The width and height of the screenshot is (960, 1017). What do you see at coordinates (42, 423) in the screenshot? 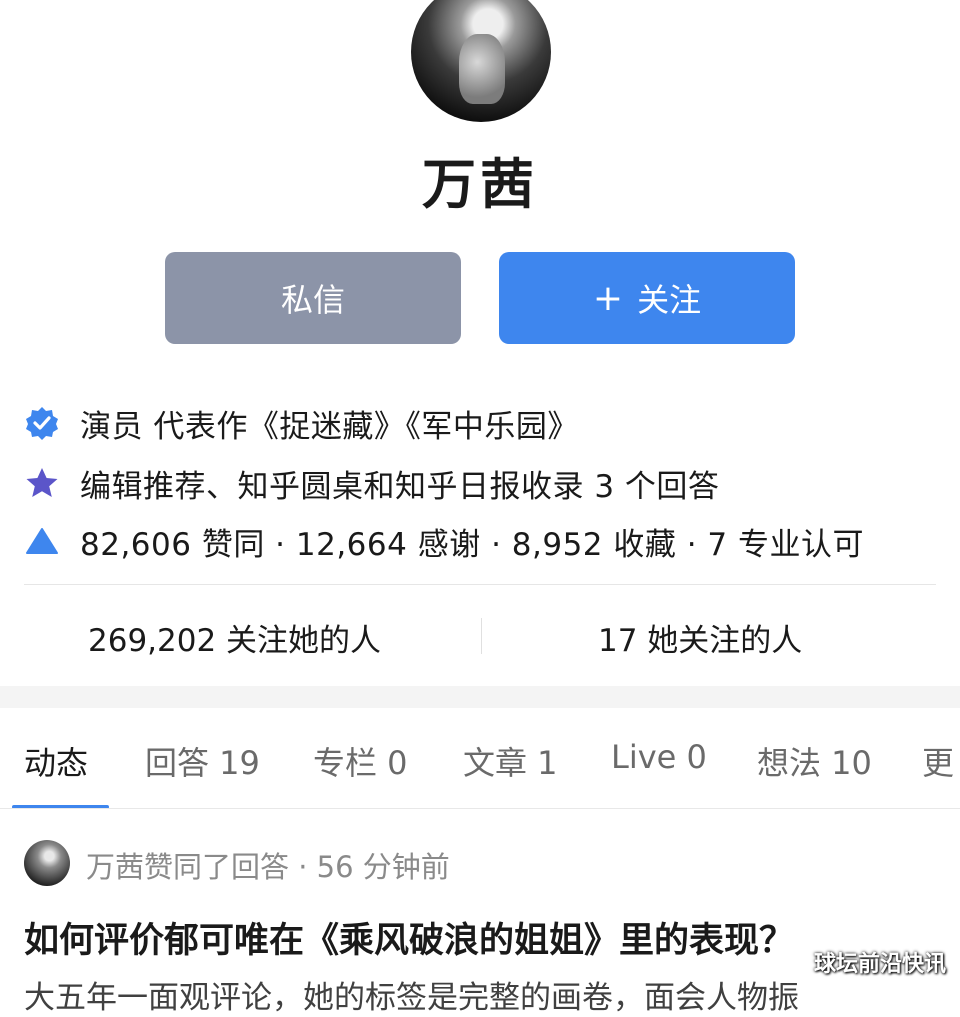
I see `verified-badge-icon` at bounding box center [42, 423].